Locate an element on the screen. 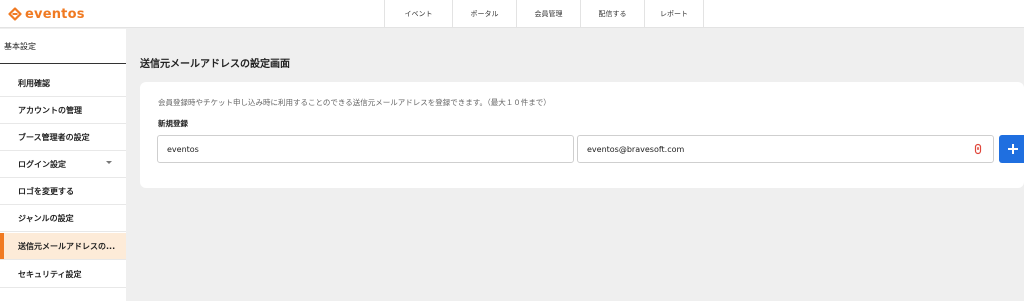 The width and height of the screenshot is (1024, 301). sidebar-item-label: ジャンルの設定 is located at coordinates (46, 218).